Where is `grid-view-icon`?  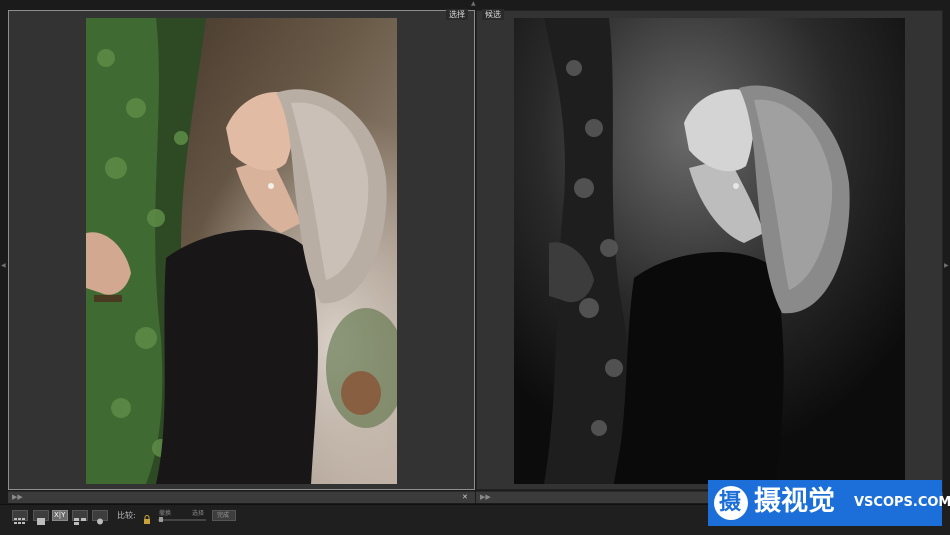
grid-view-icon is located at coordinates (20, 517).